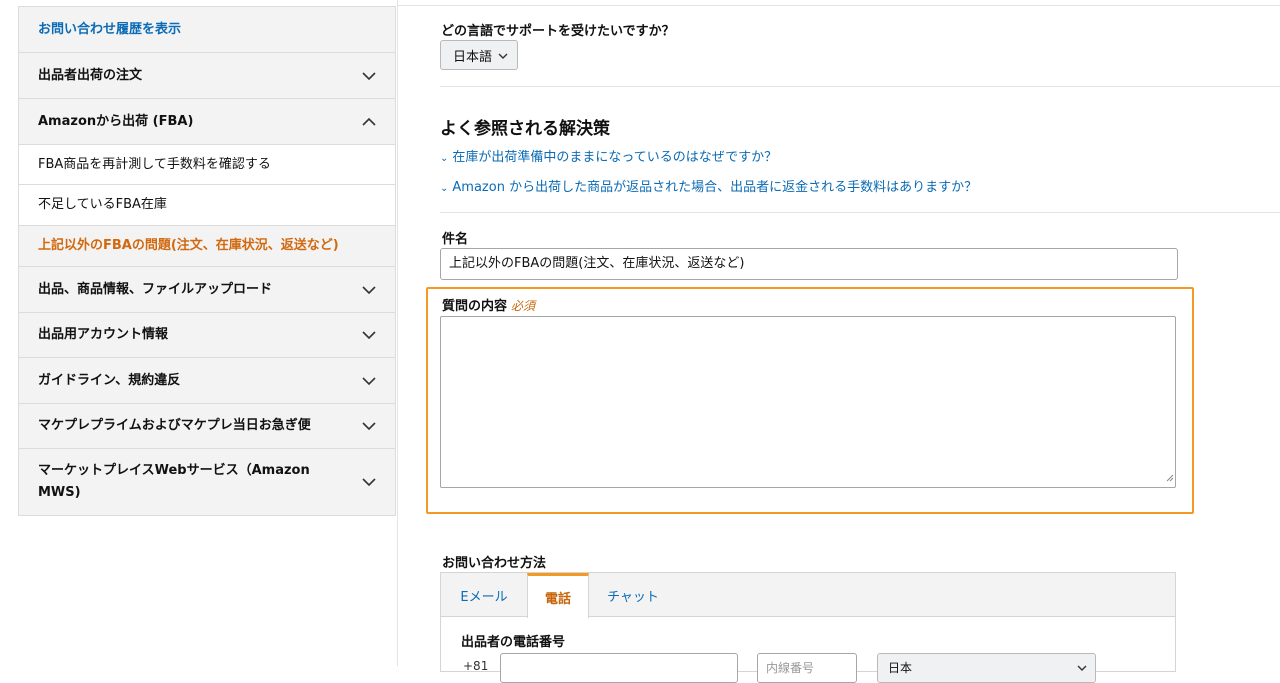 The height and width of the screenshot is (683, 1280). I want to click on language-select: 日本語, so click(479, 55).